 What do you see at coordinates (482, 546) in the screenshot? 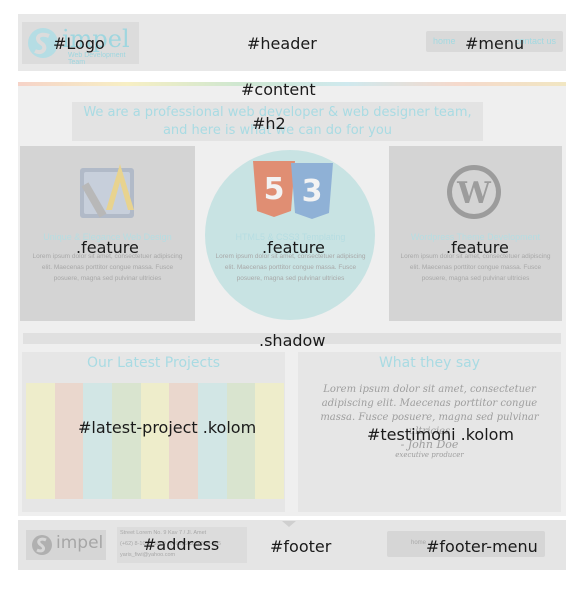
I see `label-footer-menu: #footer-menu` at bounding box center [482, 546].